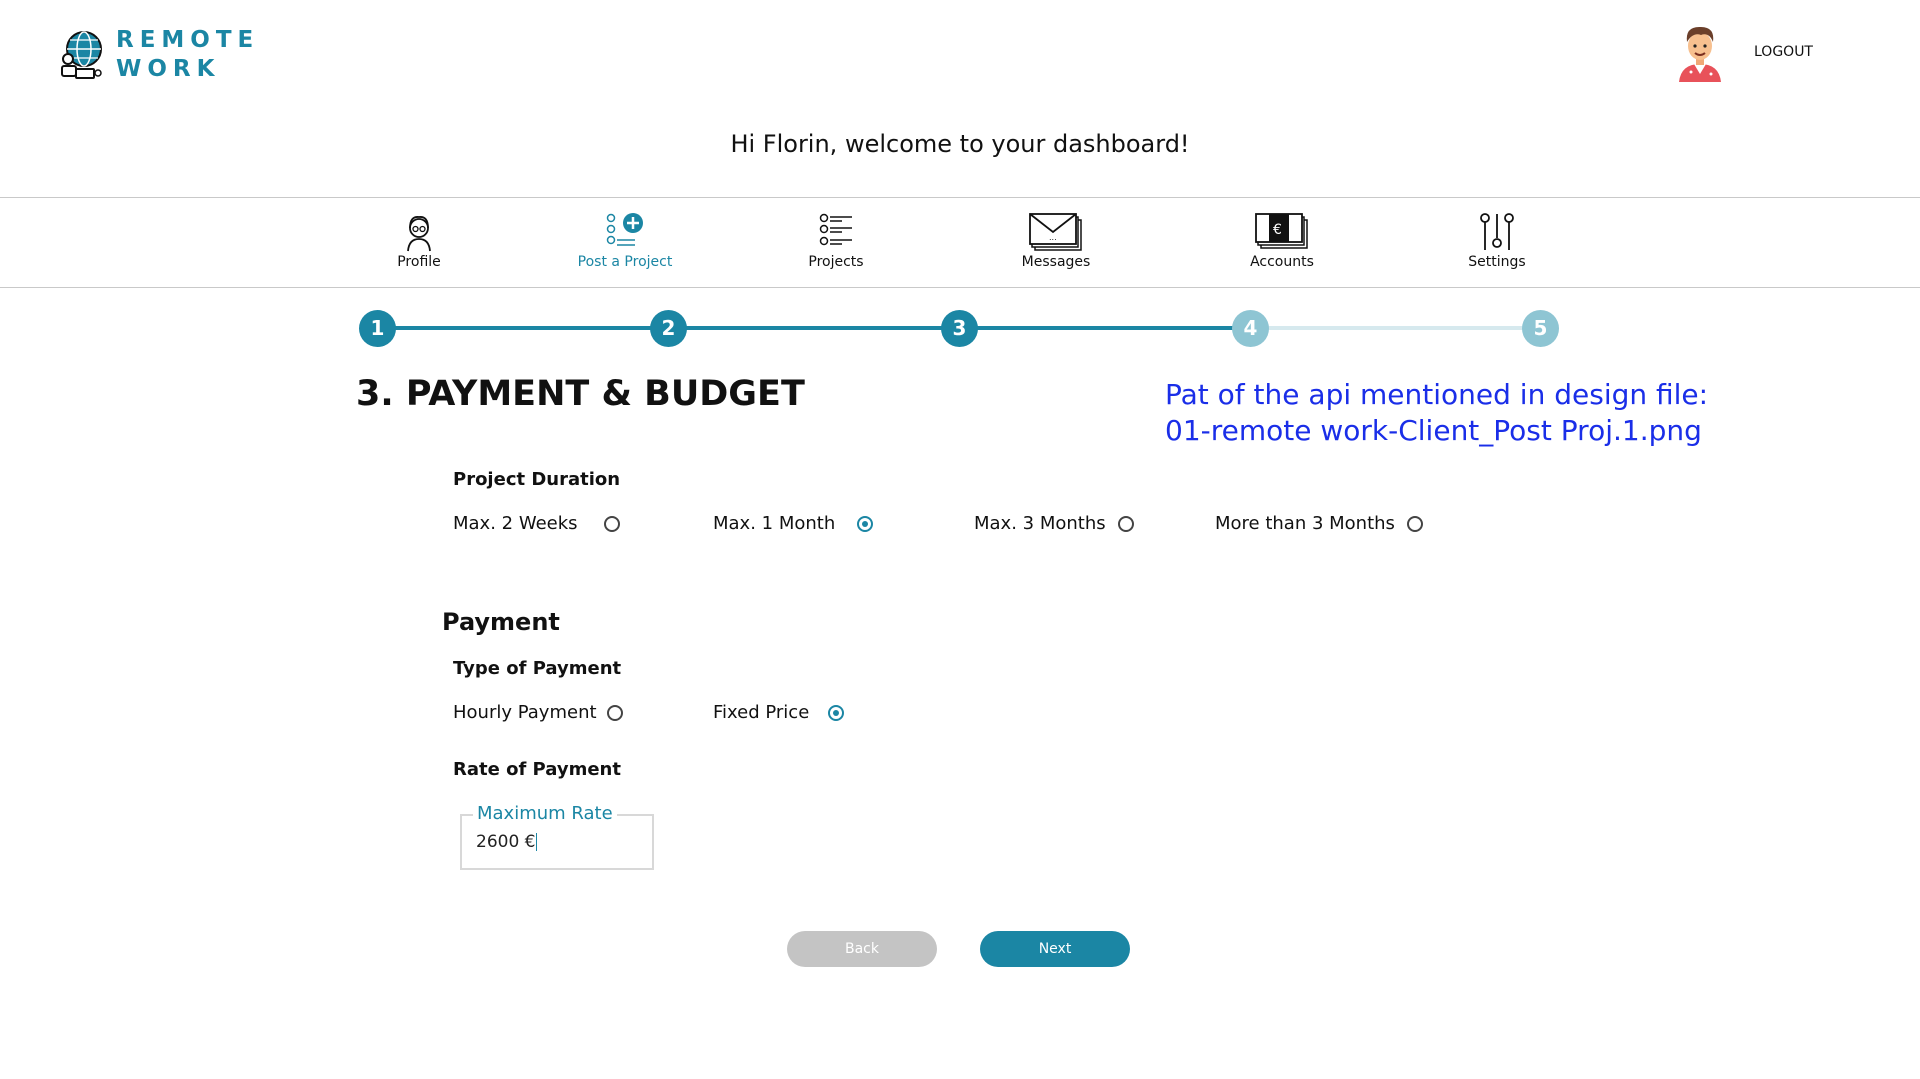  What do you see at coordinates (960, 197) in the screenshot?
I see `nav-top-divider` at bounding box center [960, 197].